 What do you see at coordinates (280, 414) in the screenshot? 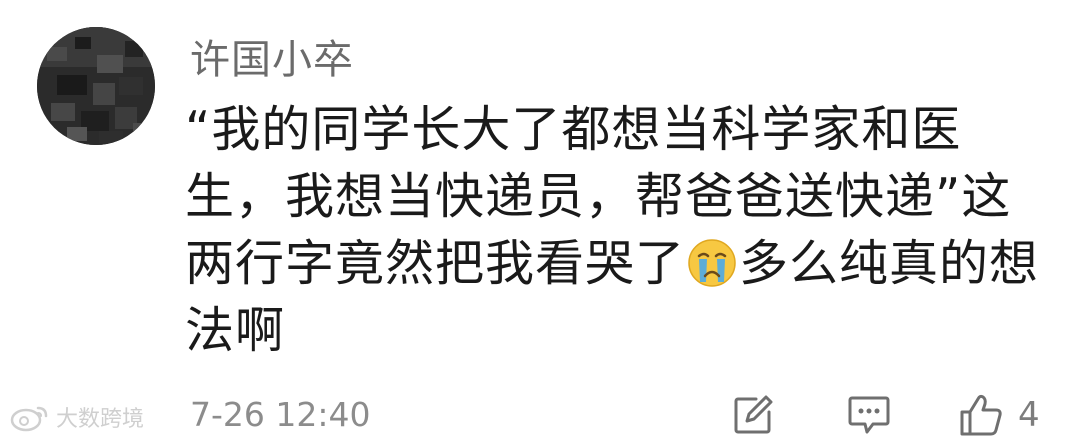
I see `comment-timestamp: 7-26 12:40` at bounding box center [280, 414].